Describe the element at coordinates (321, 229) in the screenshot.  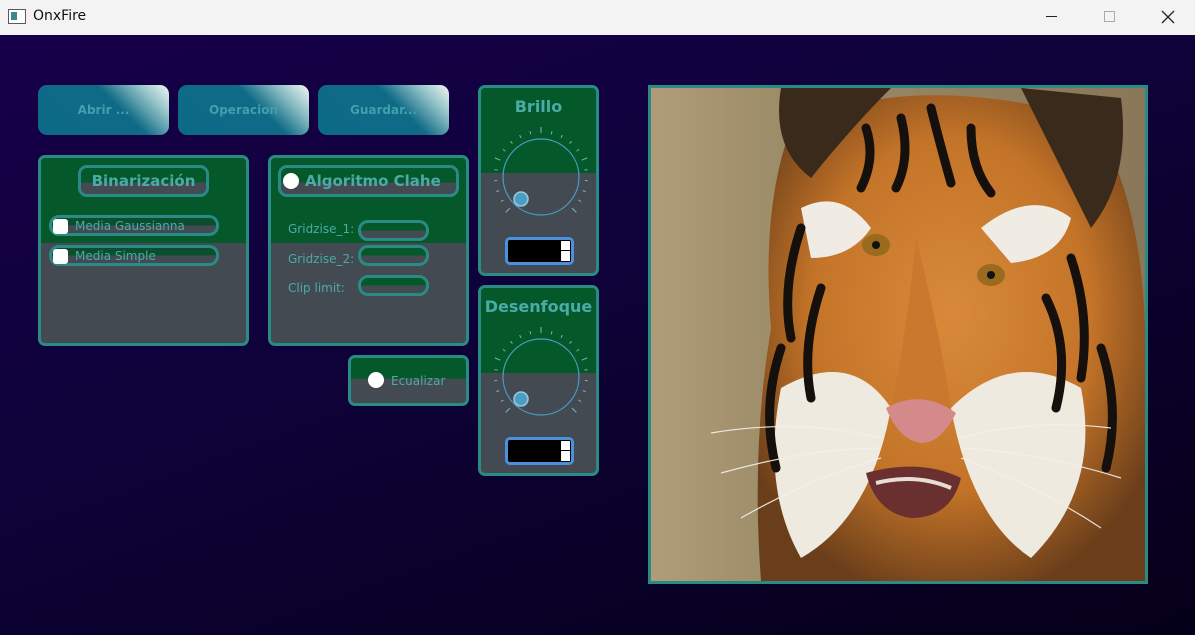
I see `gridsize-1-label: Gridzise_1:` at that location.